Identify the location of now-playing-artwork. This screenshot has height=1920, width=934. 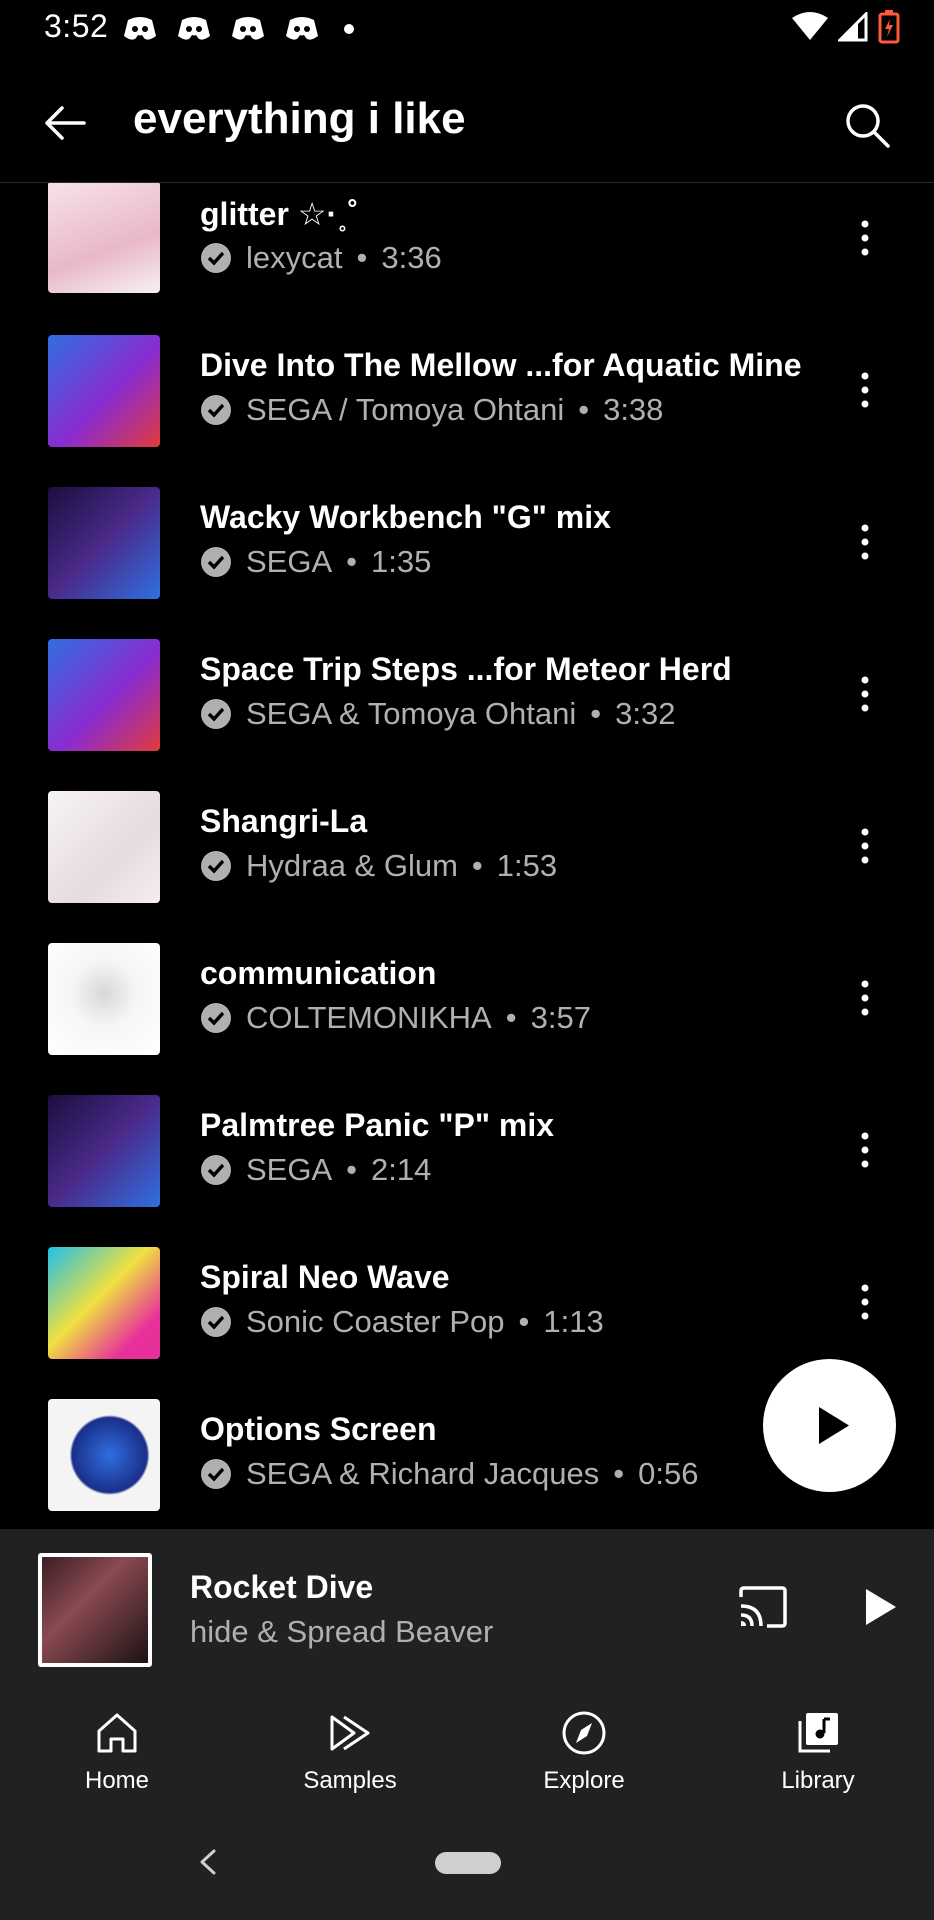
(95, 1610).